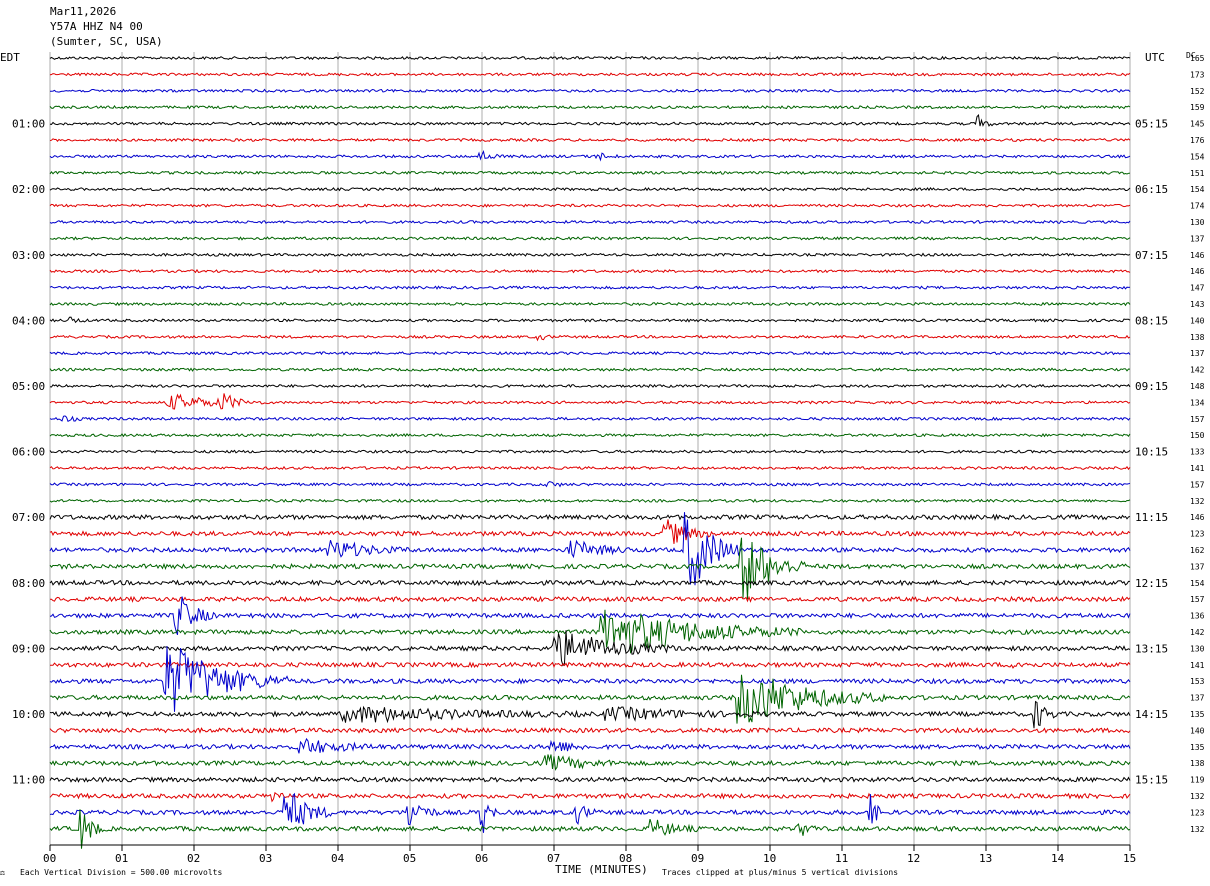 This screenshot has height=886, width=1210. Describe the element at coordinates (1197, 206) in the screenshot. I see `dc-value: 174` at that location.